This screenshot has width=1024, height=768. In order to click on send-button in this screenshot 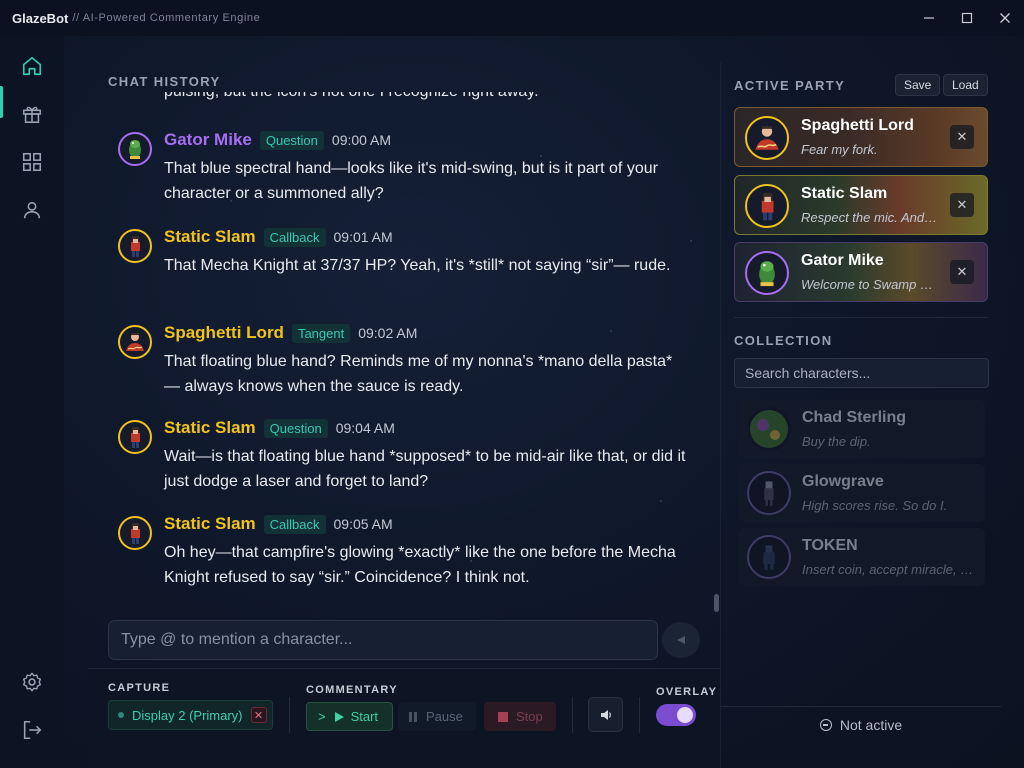, I will do `click(681, 640)`.